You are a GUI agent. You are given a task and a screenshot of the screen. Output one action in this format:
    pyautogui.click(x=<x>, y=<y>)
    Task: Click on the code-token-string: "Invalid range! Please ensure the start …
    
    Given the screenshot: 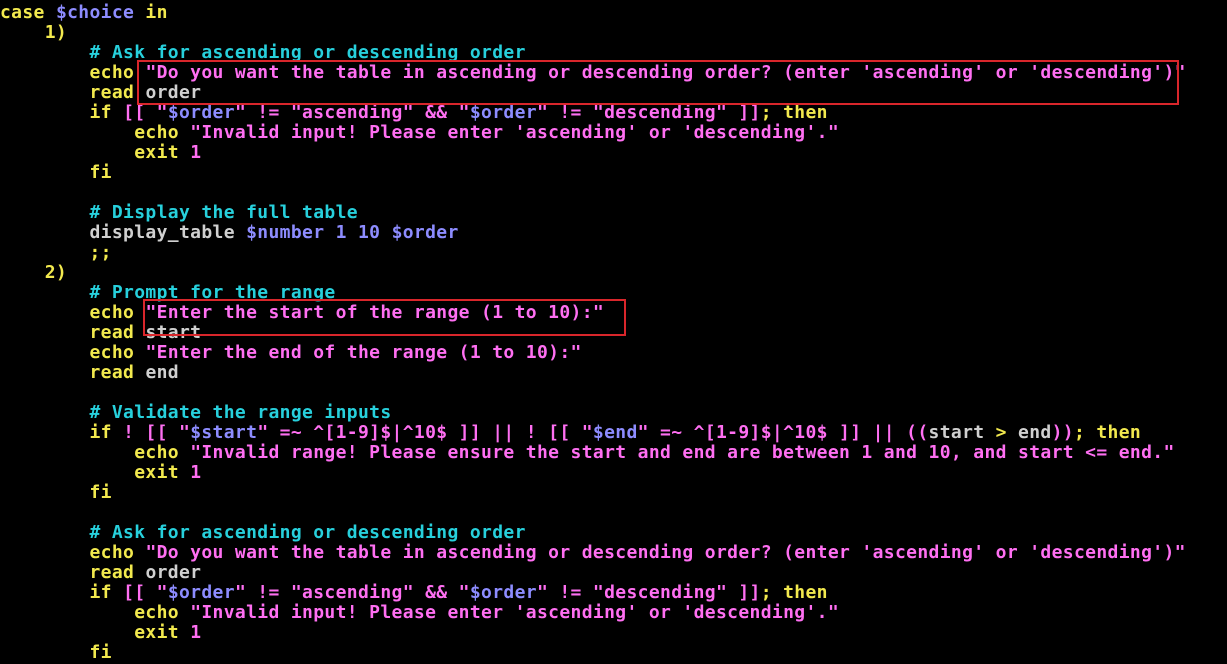 What is the action you would take?
    pyautogui.click(x=682, y=452)
    